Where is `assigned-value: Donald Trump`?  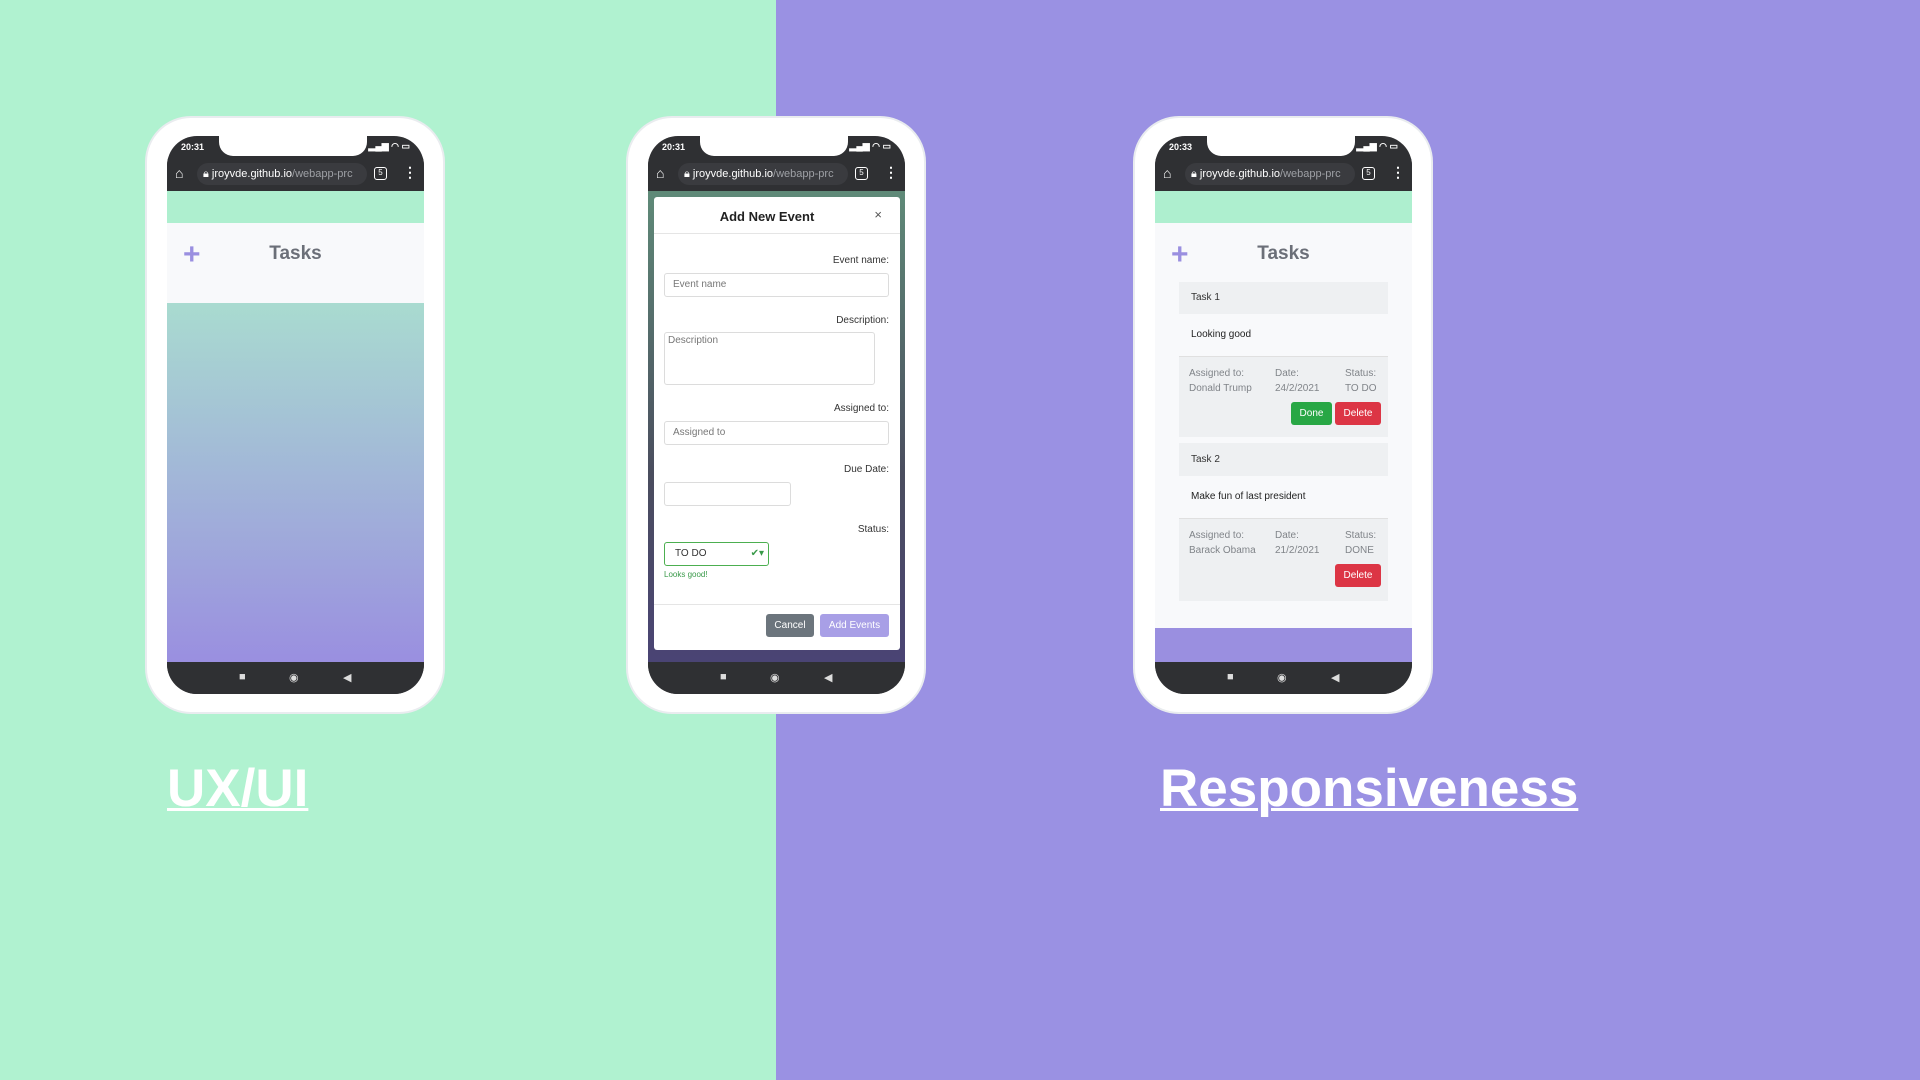
assigned-value: Donald Trump is located at coordinates (1220, 388).